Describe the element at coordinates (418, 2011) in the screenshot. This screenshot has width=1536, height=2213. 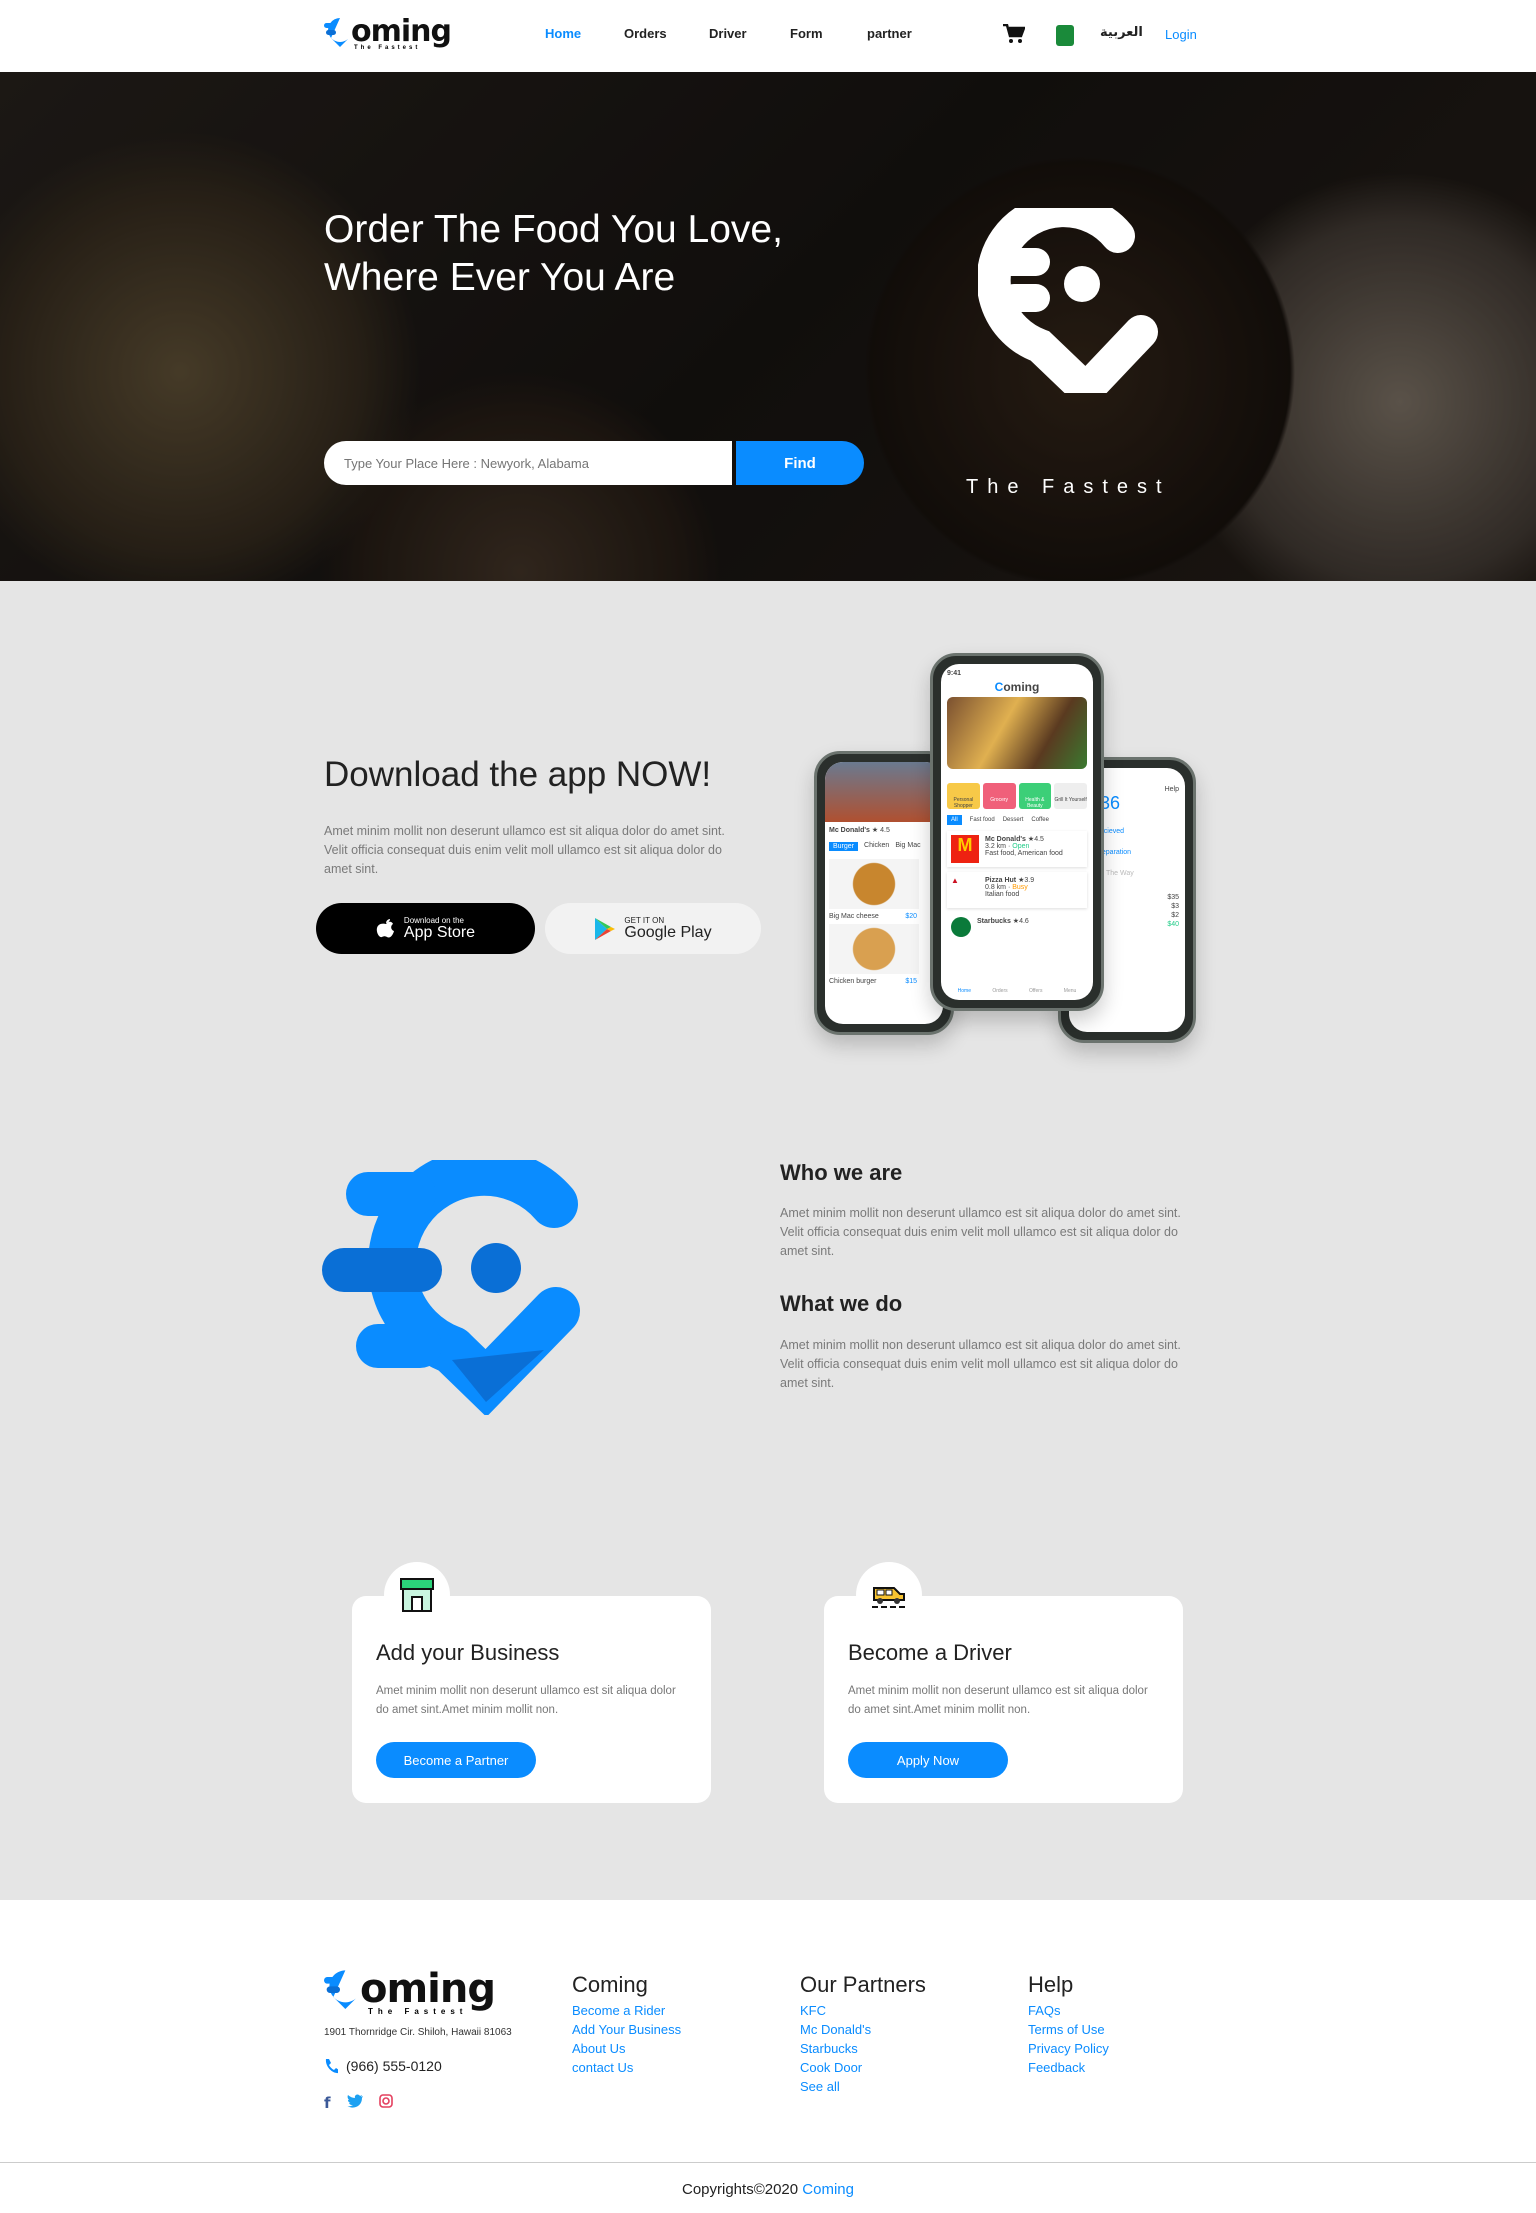
I see `logo-tagline: The Fastest` at that location.